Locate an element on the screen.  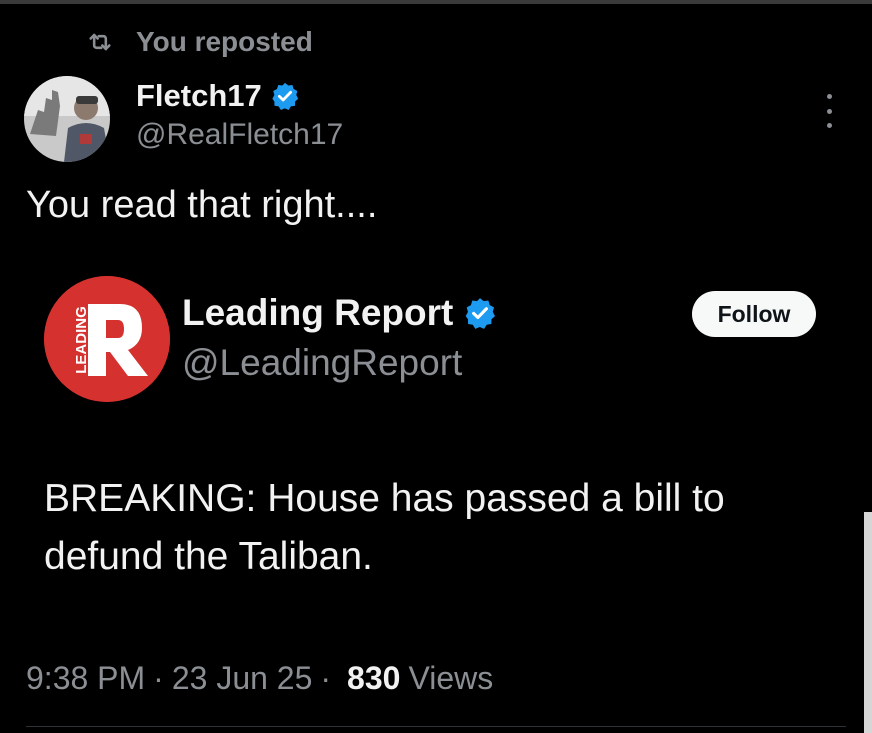
quoted-name-row: Leading Report is located at coordinates (339, 313).